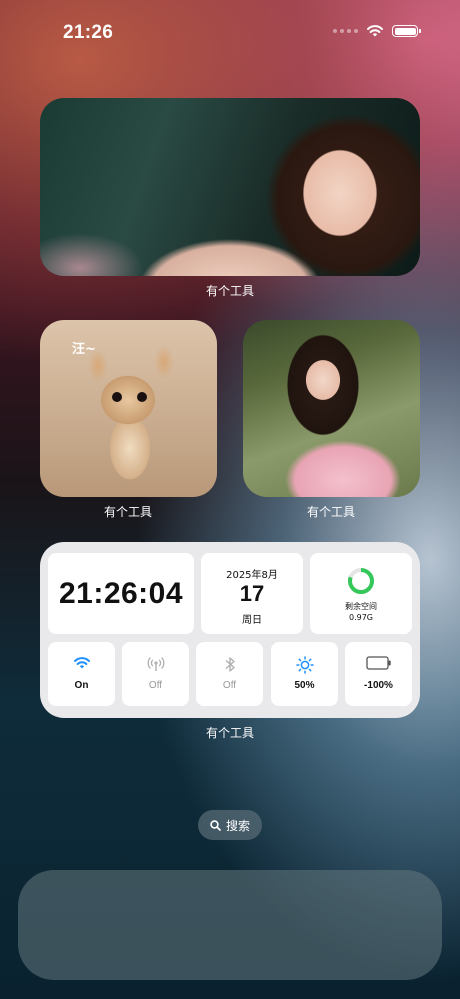 The width and height of the screenshot is (460, 999). I want to click on storage-value: 0.97G, so click(360, 617).